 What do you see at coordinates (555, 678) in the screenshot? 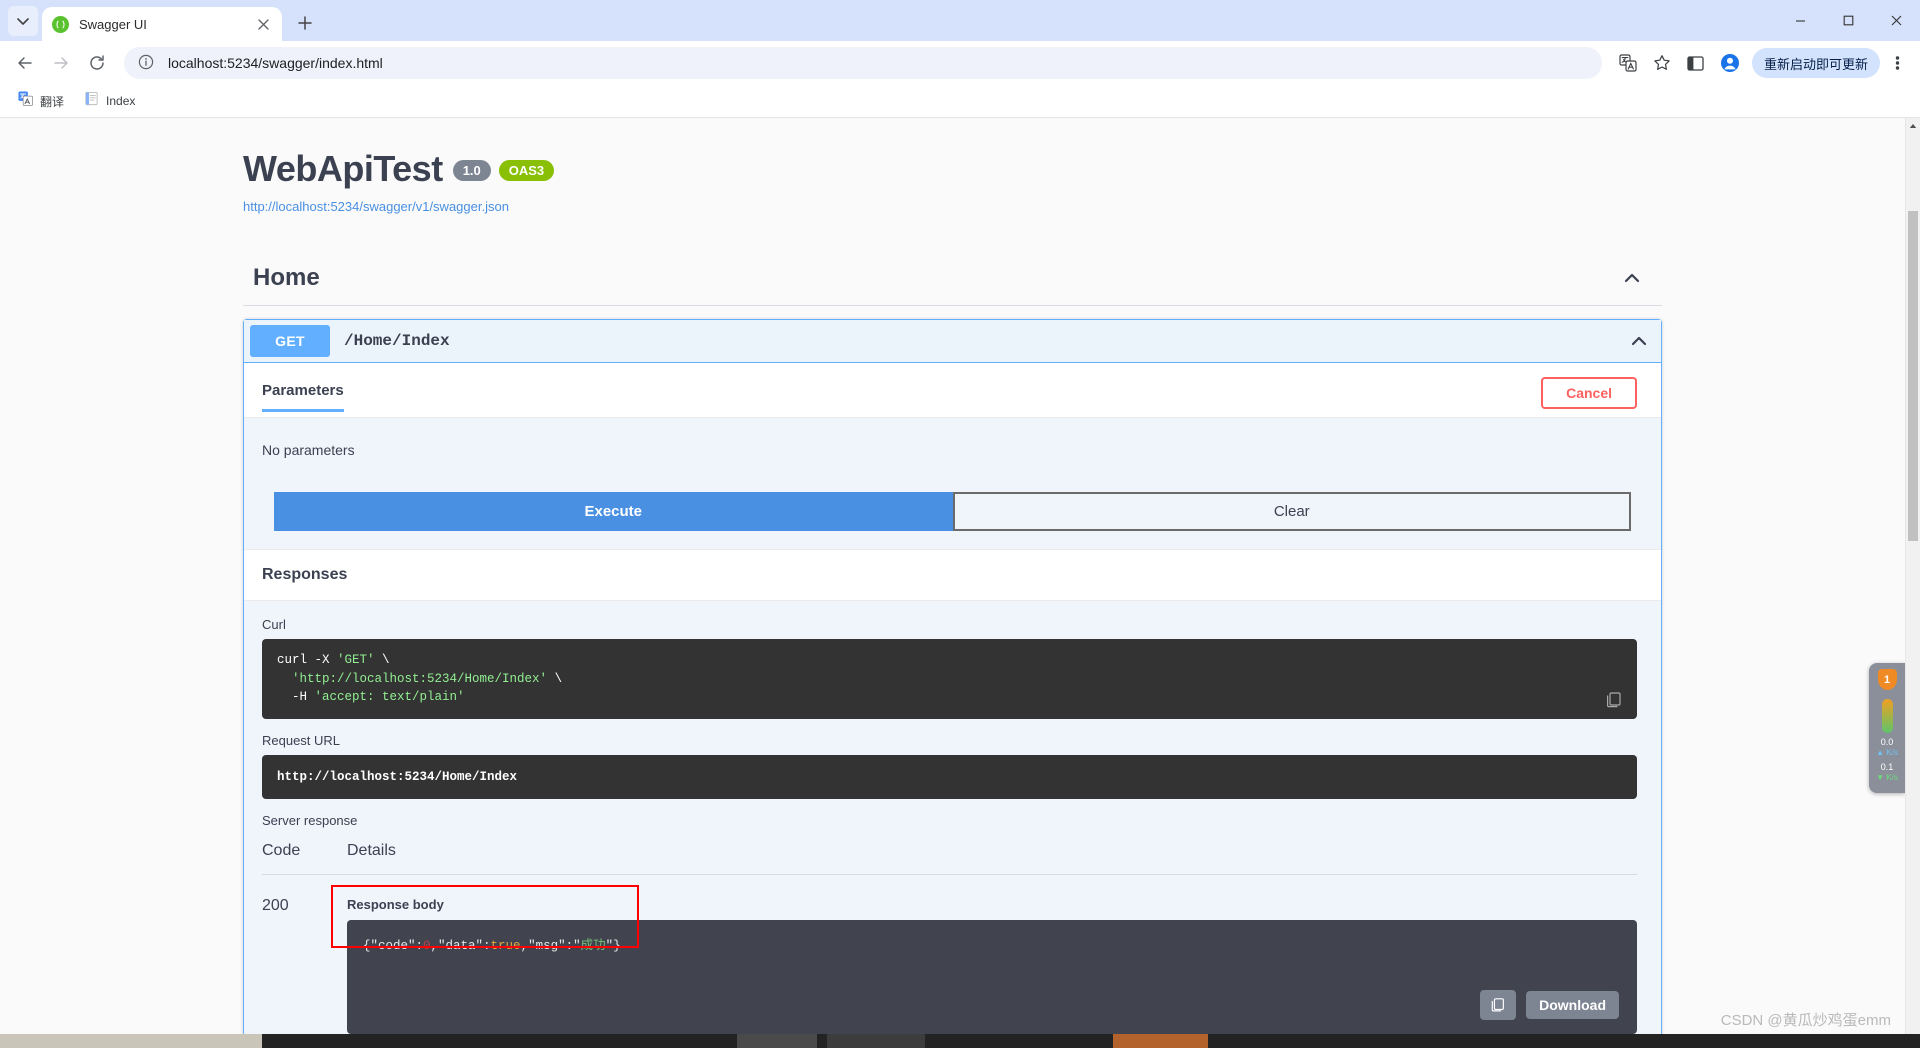
I see `curl-line-2-tail: \` at bounding box center [555, 678].